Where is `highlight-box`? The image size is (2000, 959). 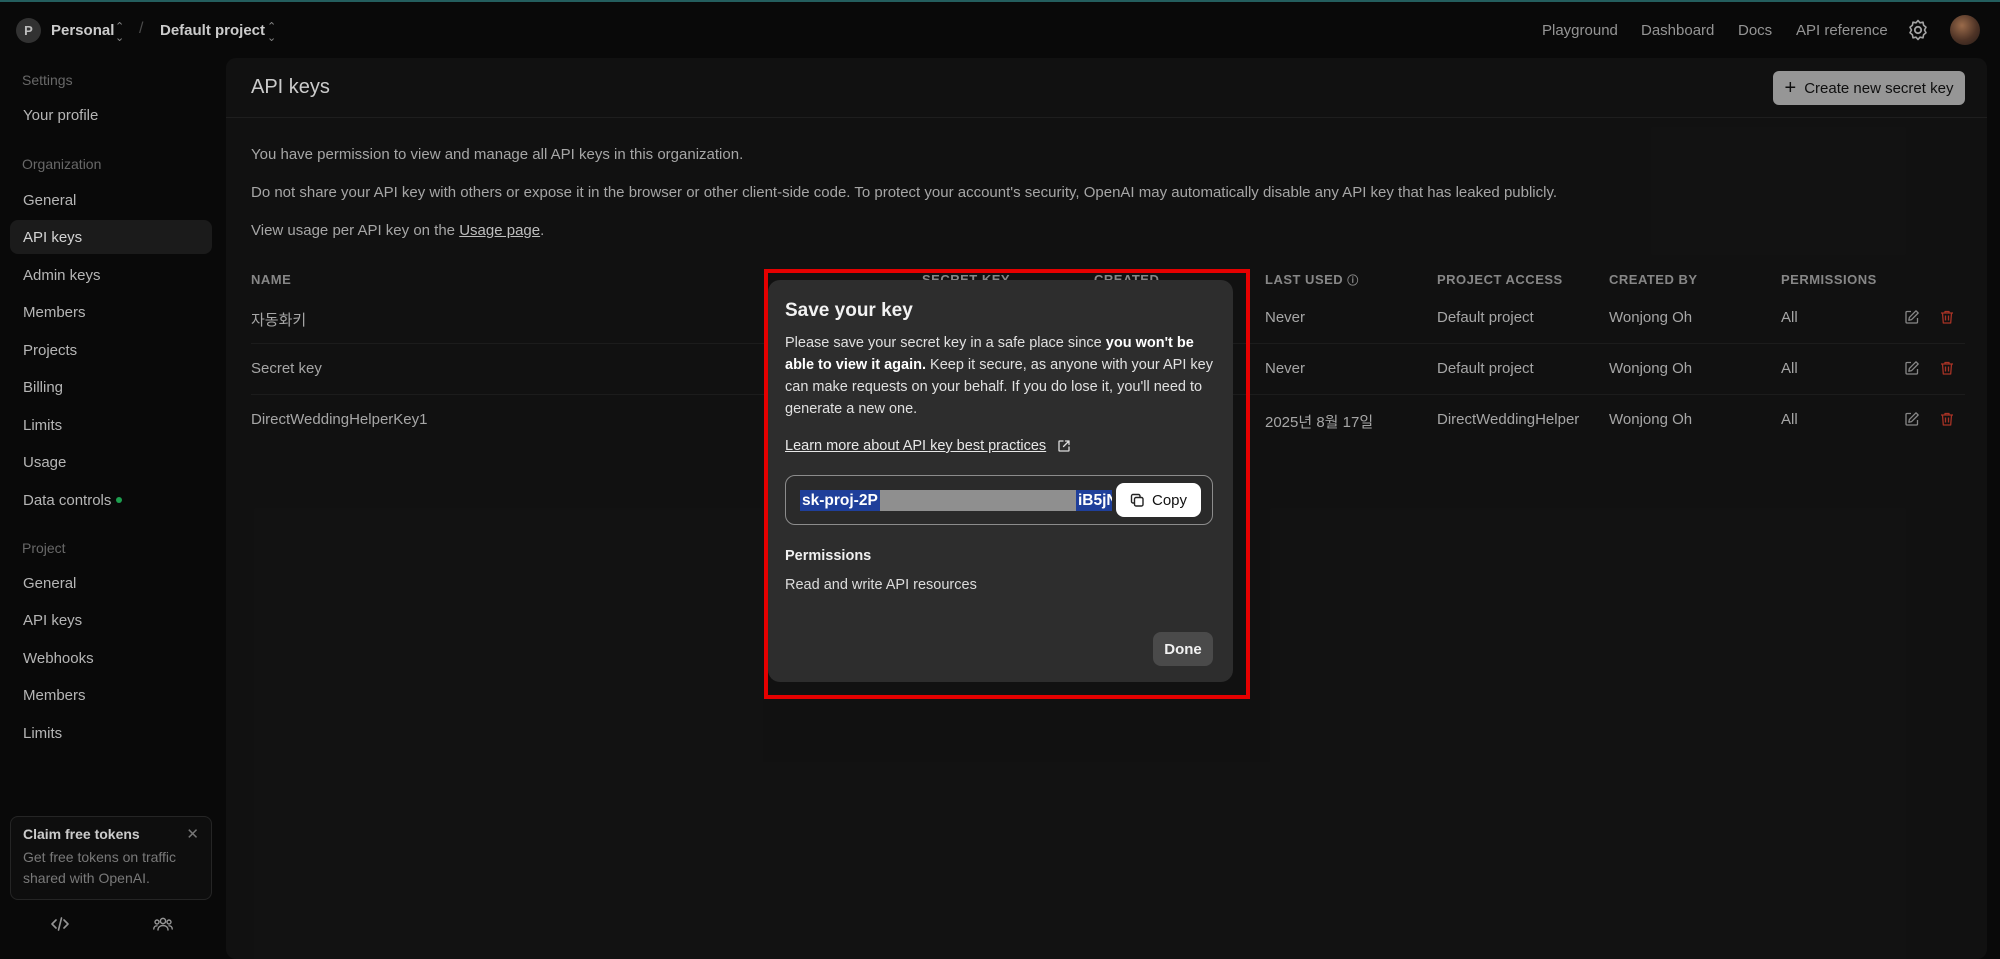 highlight-box is located at coordinates (1007, 484).